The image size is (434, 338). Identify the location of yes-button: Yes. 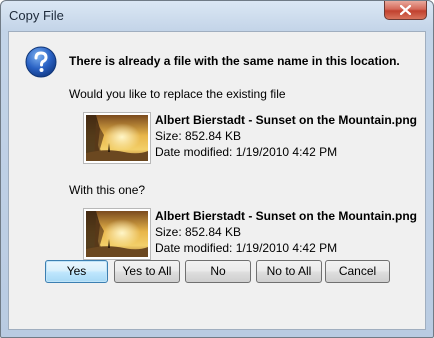
(76, 271).